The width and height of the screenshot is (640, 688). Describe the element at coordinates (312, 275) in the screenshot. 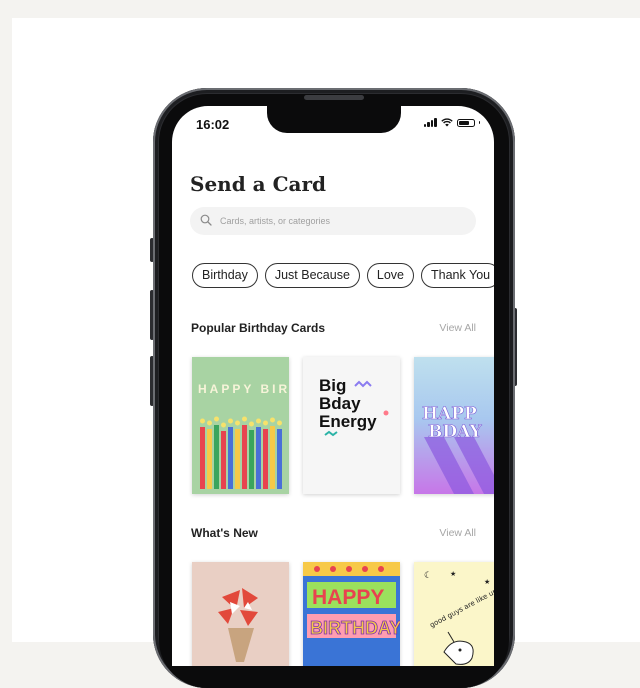

I see `chip-just-because: Just Because` at that location.